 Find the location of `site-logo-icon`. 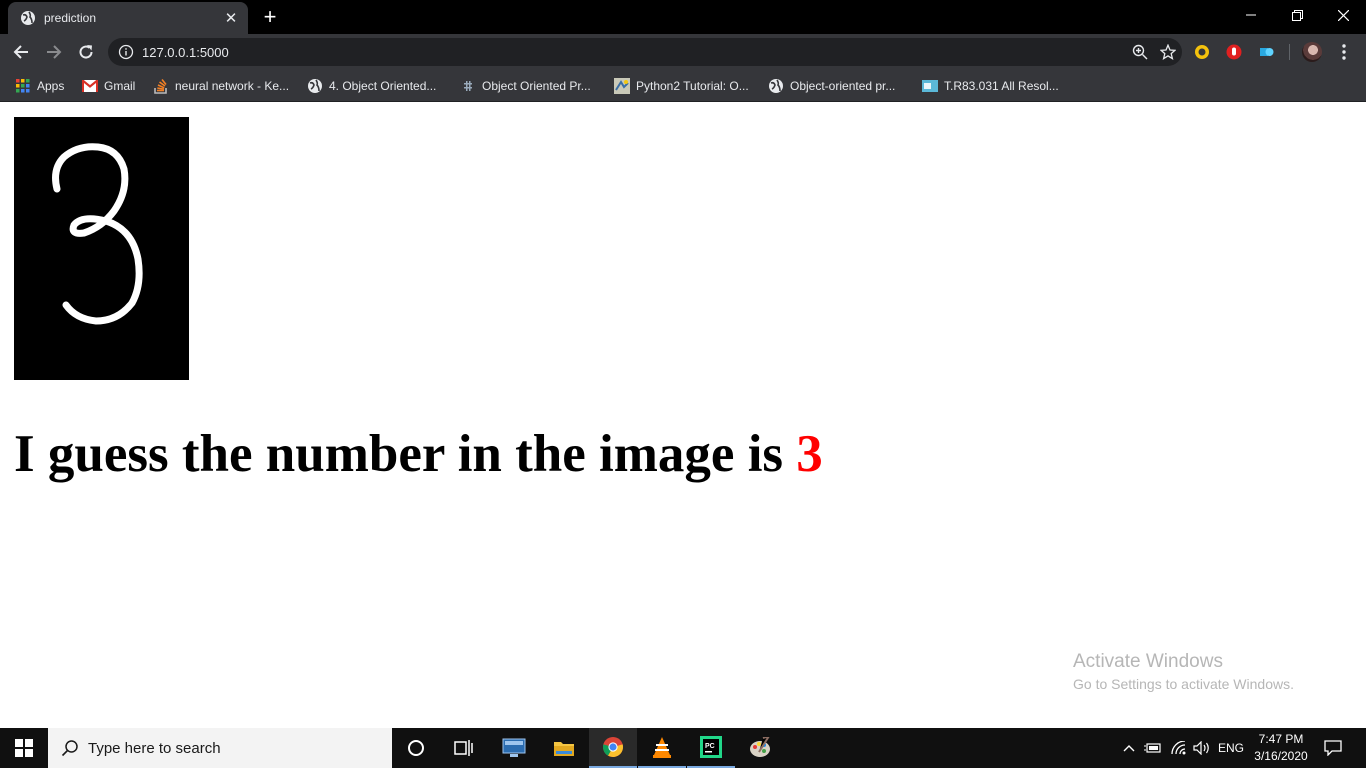

site-logo-icon is located at coordinates (468, 86).